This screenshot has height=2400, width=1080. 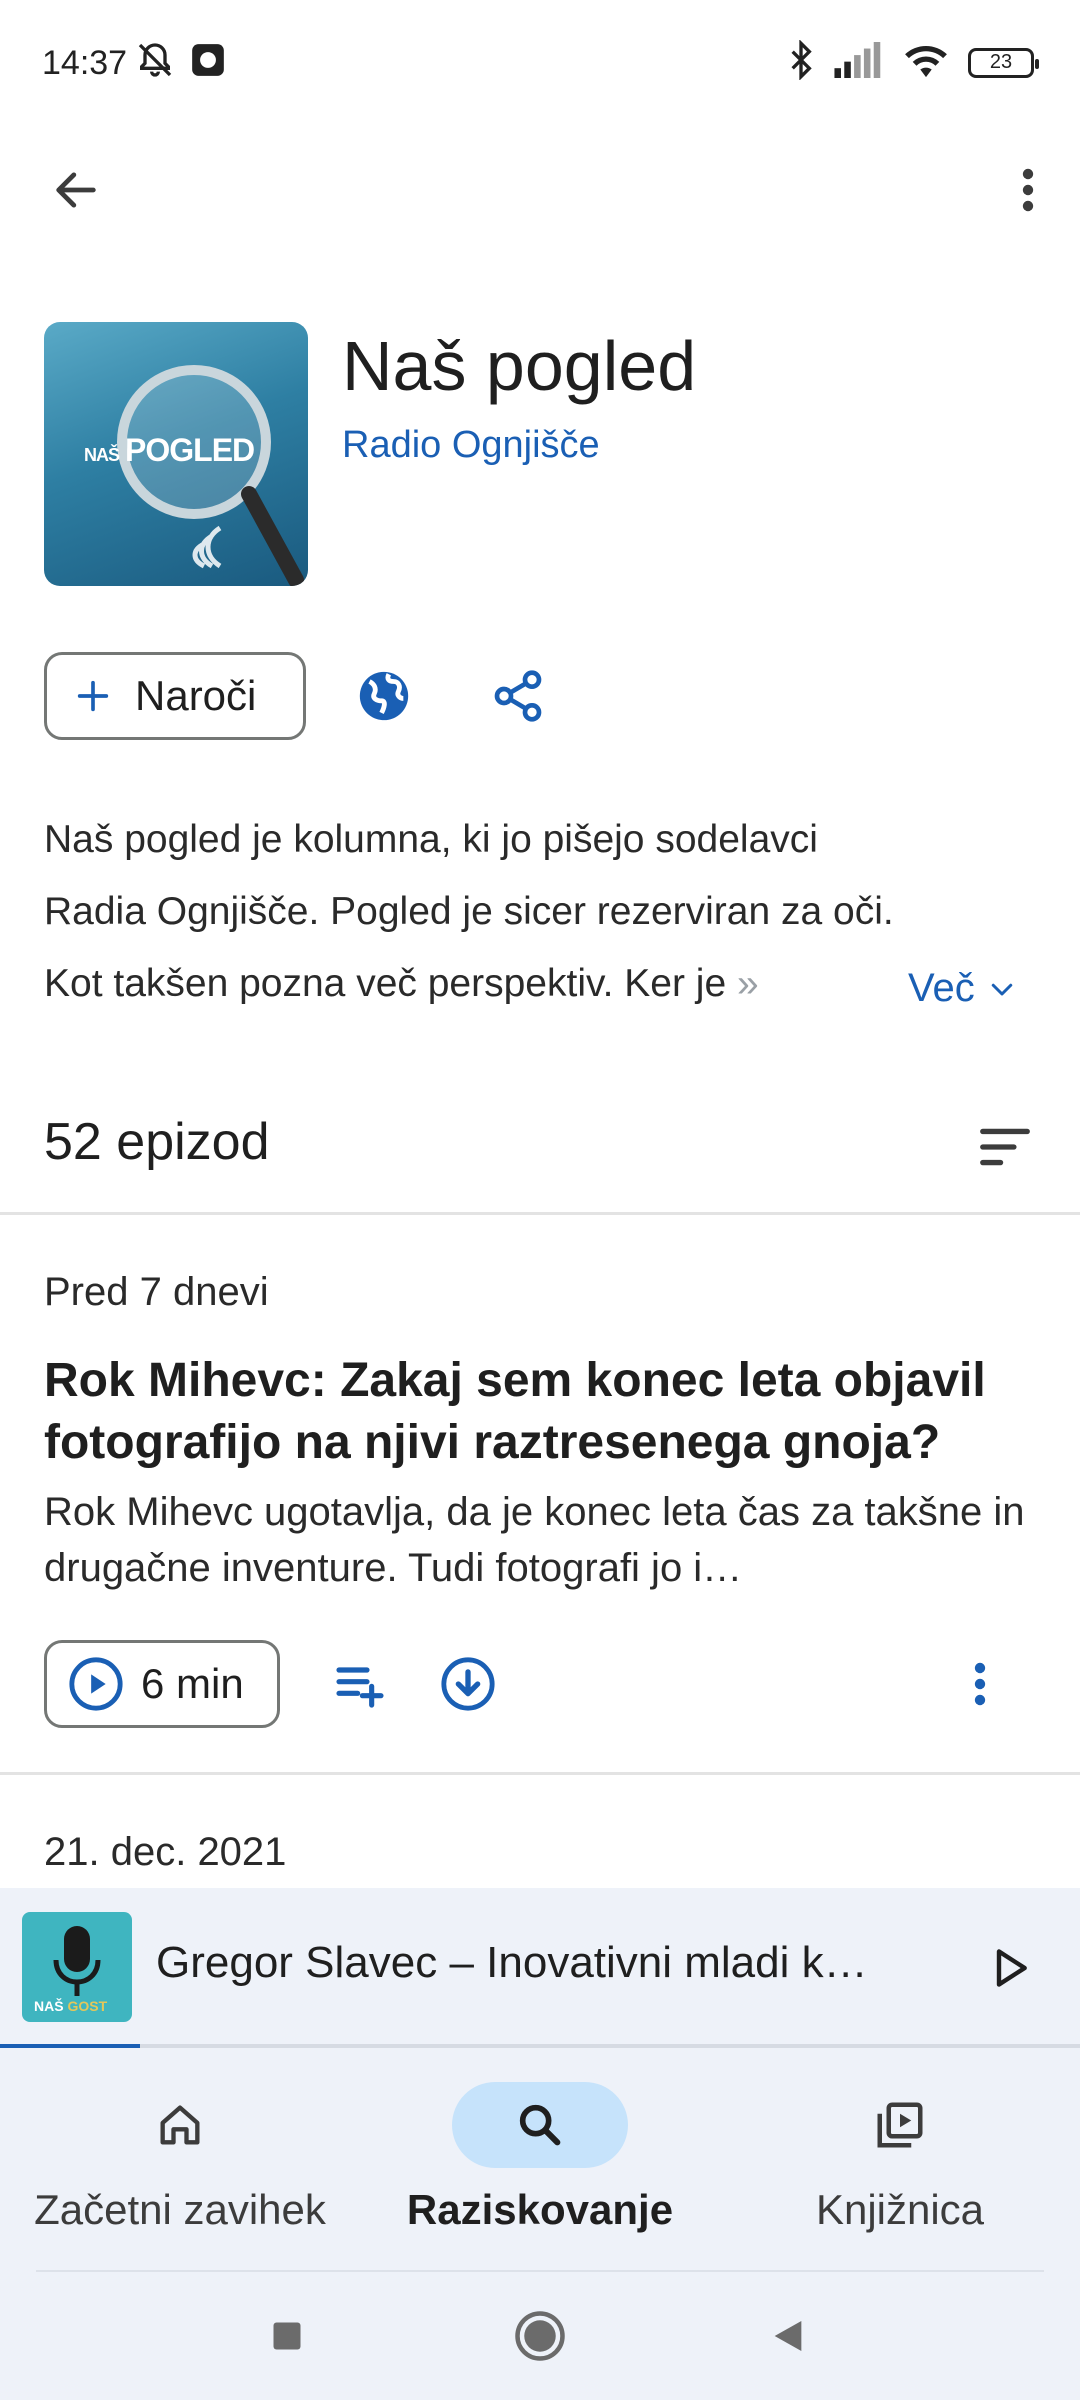 I want to click on square-icon, so click(x=287, y=2336).